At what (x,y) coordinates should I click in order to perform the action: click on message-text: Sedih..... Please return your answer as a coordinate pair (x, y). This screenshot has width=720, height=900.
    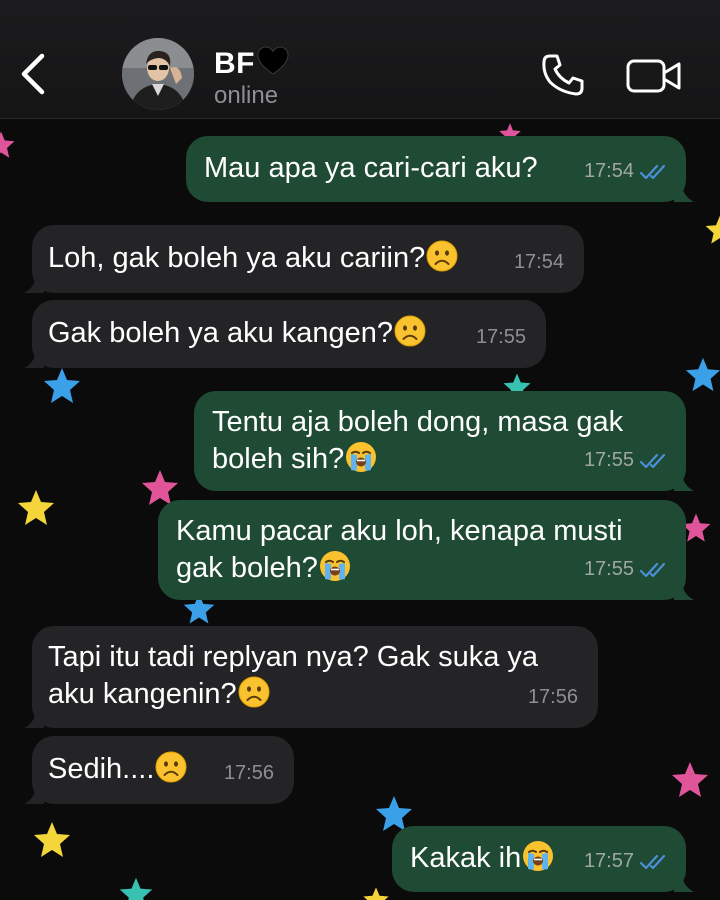
    Looking at the image, I should click on (117, 769).